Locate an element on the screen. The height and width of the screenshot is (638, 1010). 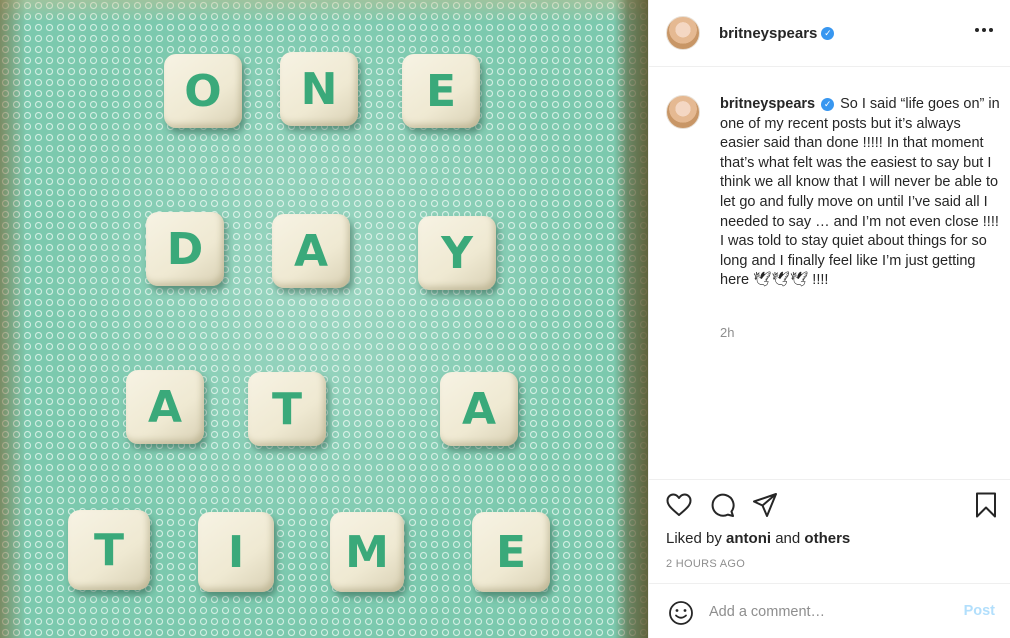
post-button: Post is located at coordinates (979, 611).